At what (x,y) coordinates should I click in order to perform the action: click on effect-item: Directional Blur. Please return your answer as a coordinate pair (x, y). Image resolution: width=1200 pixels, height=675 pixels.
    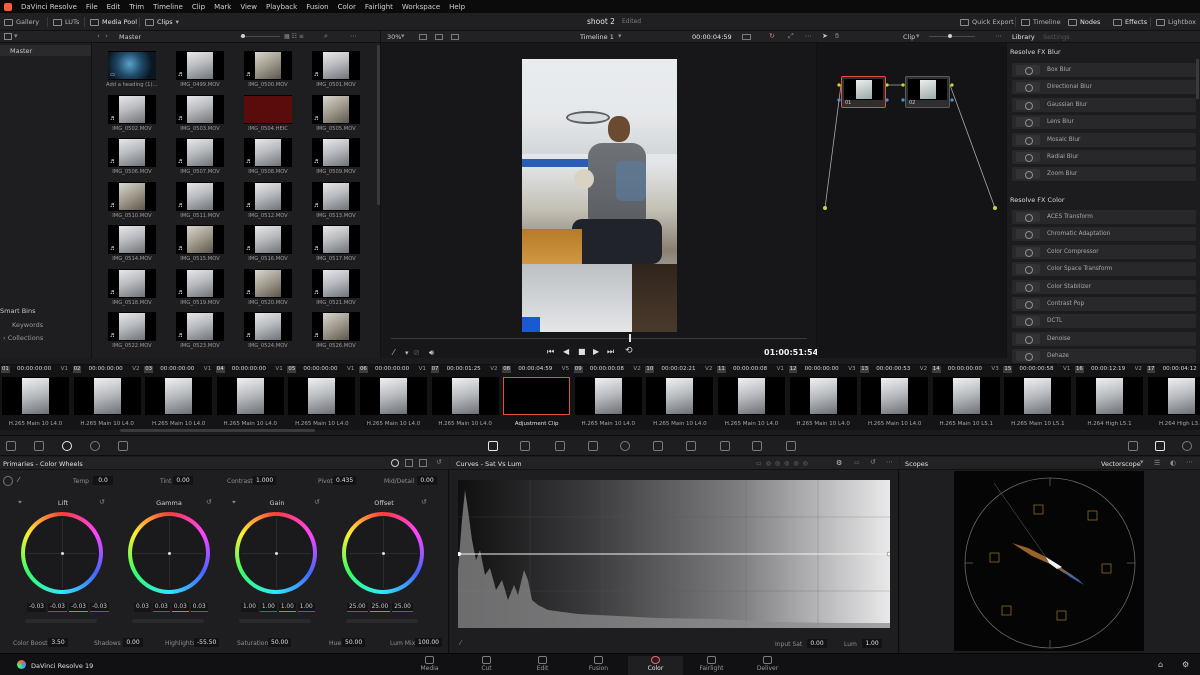
    Looking at the image, I should click on (1104, 87).